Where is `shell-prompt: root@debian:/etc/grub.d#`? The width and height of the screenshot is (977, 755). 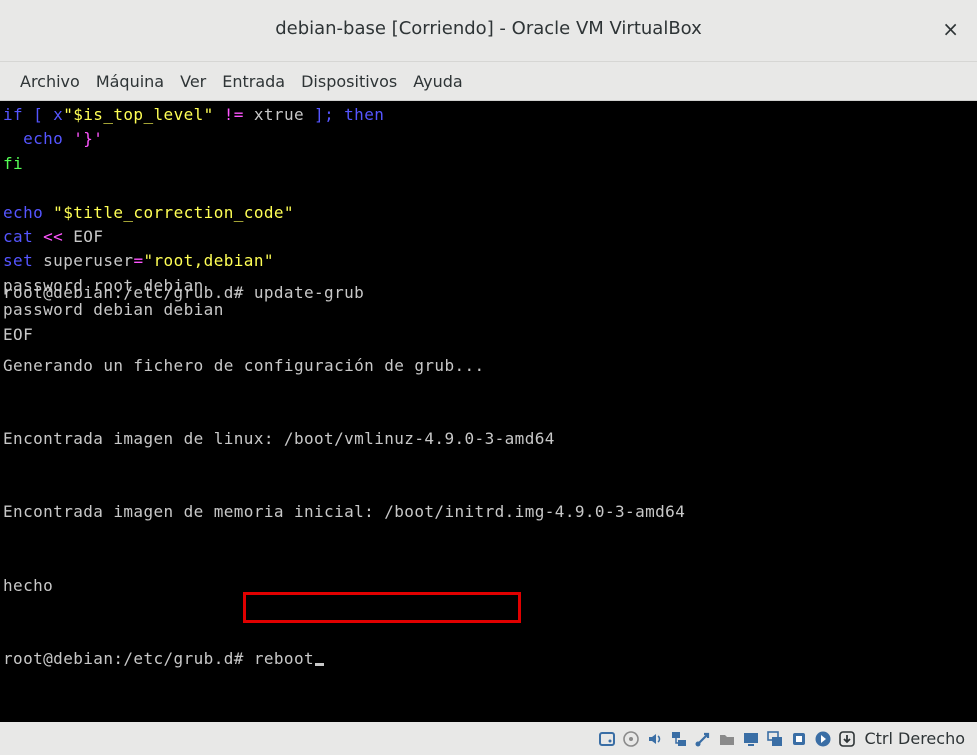
shell-prompt: root@debian:/etc/grub.d# is located at coordinates (128, 658).